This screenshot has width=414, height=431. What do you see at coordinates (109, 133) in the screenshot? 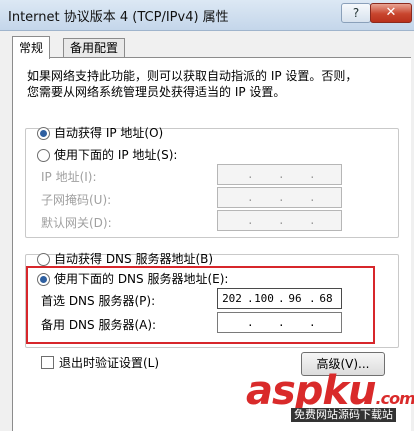
I see `ip-auto-label: 自动获得 IP 地址(O)` at bounding box center [109, 133].